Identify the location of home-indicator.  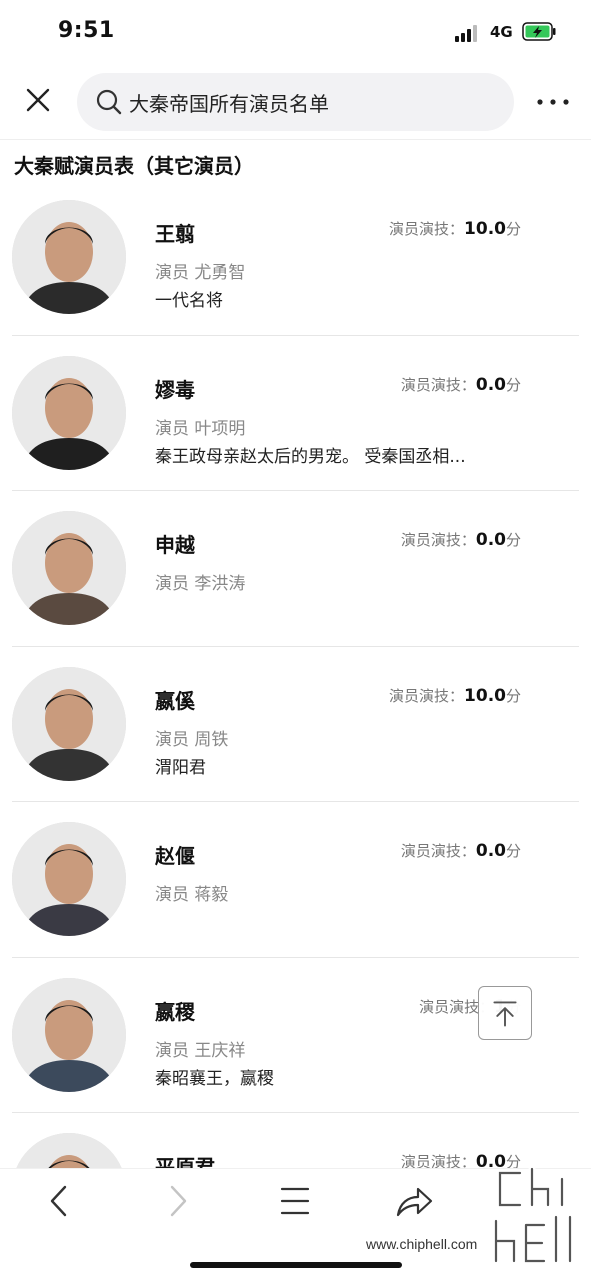
(296, 1265).